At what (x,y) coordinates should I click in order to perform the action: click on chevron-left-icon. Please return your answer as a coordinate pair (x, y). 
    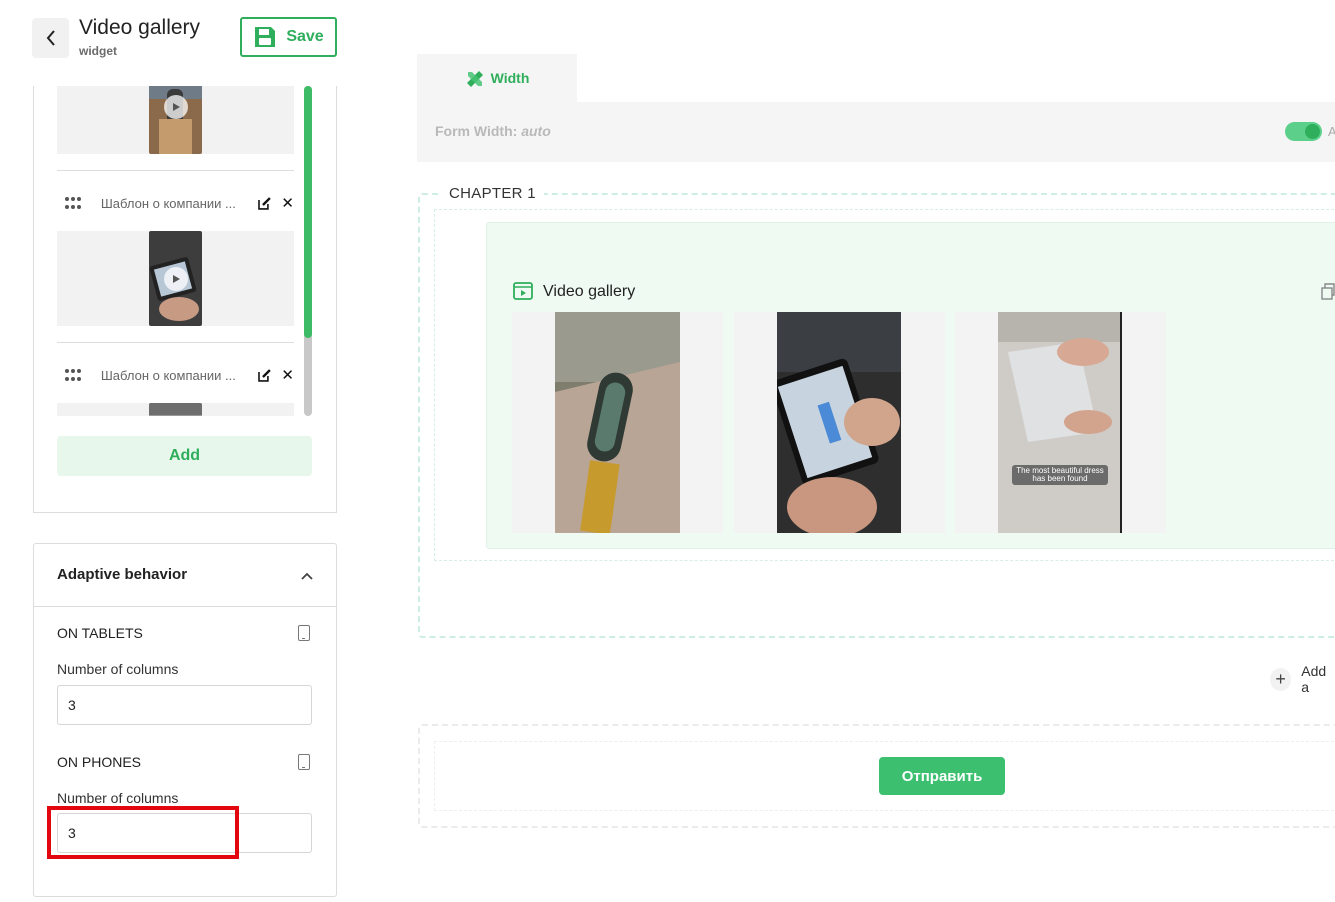
    Looking at the image, I should click on (50, 38).